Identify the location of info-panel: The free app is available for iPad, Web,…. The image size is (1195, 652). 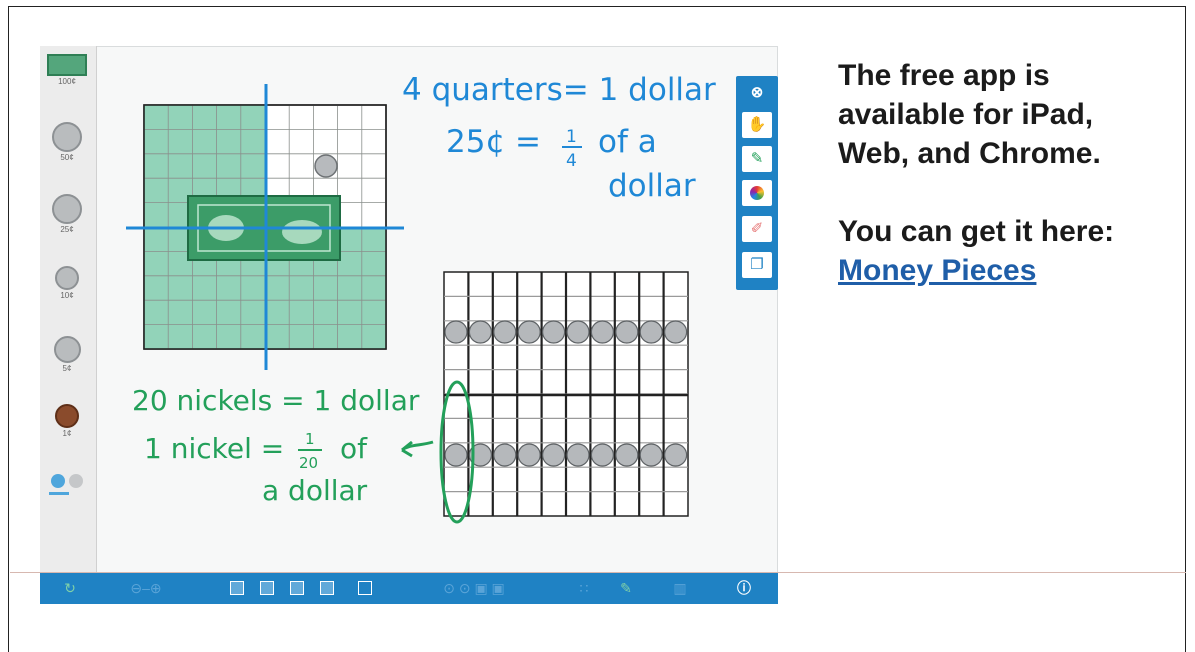
(1008, 173).